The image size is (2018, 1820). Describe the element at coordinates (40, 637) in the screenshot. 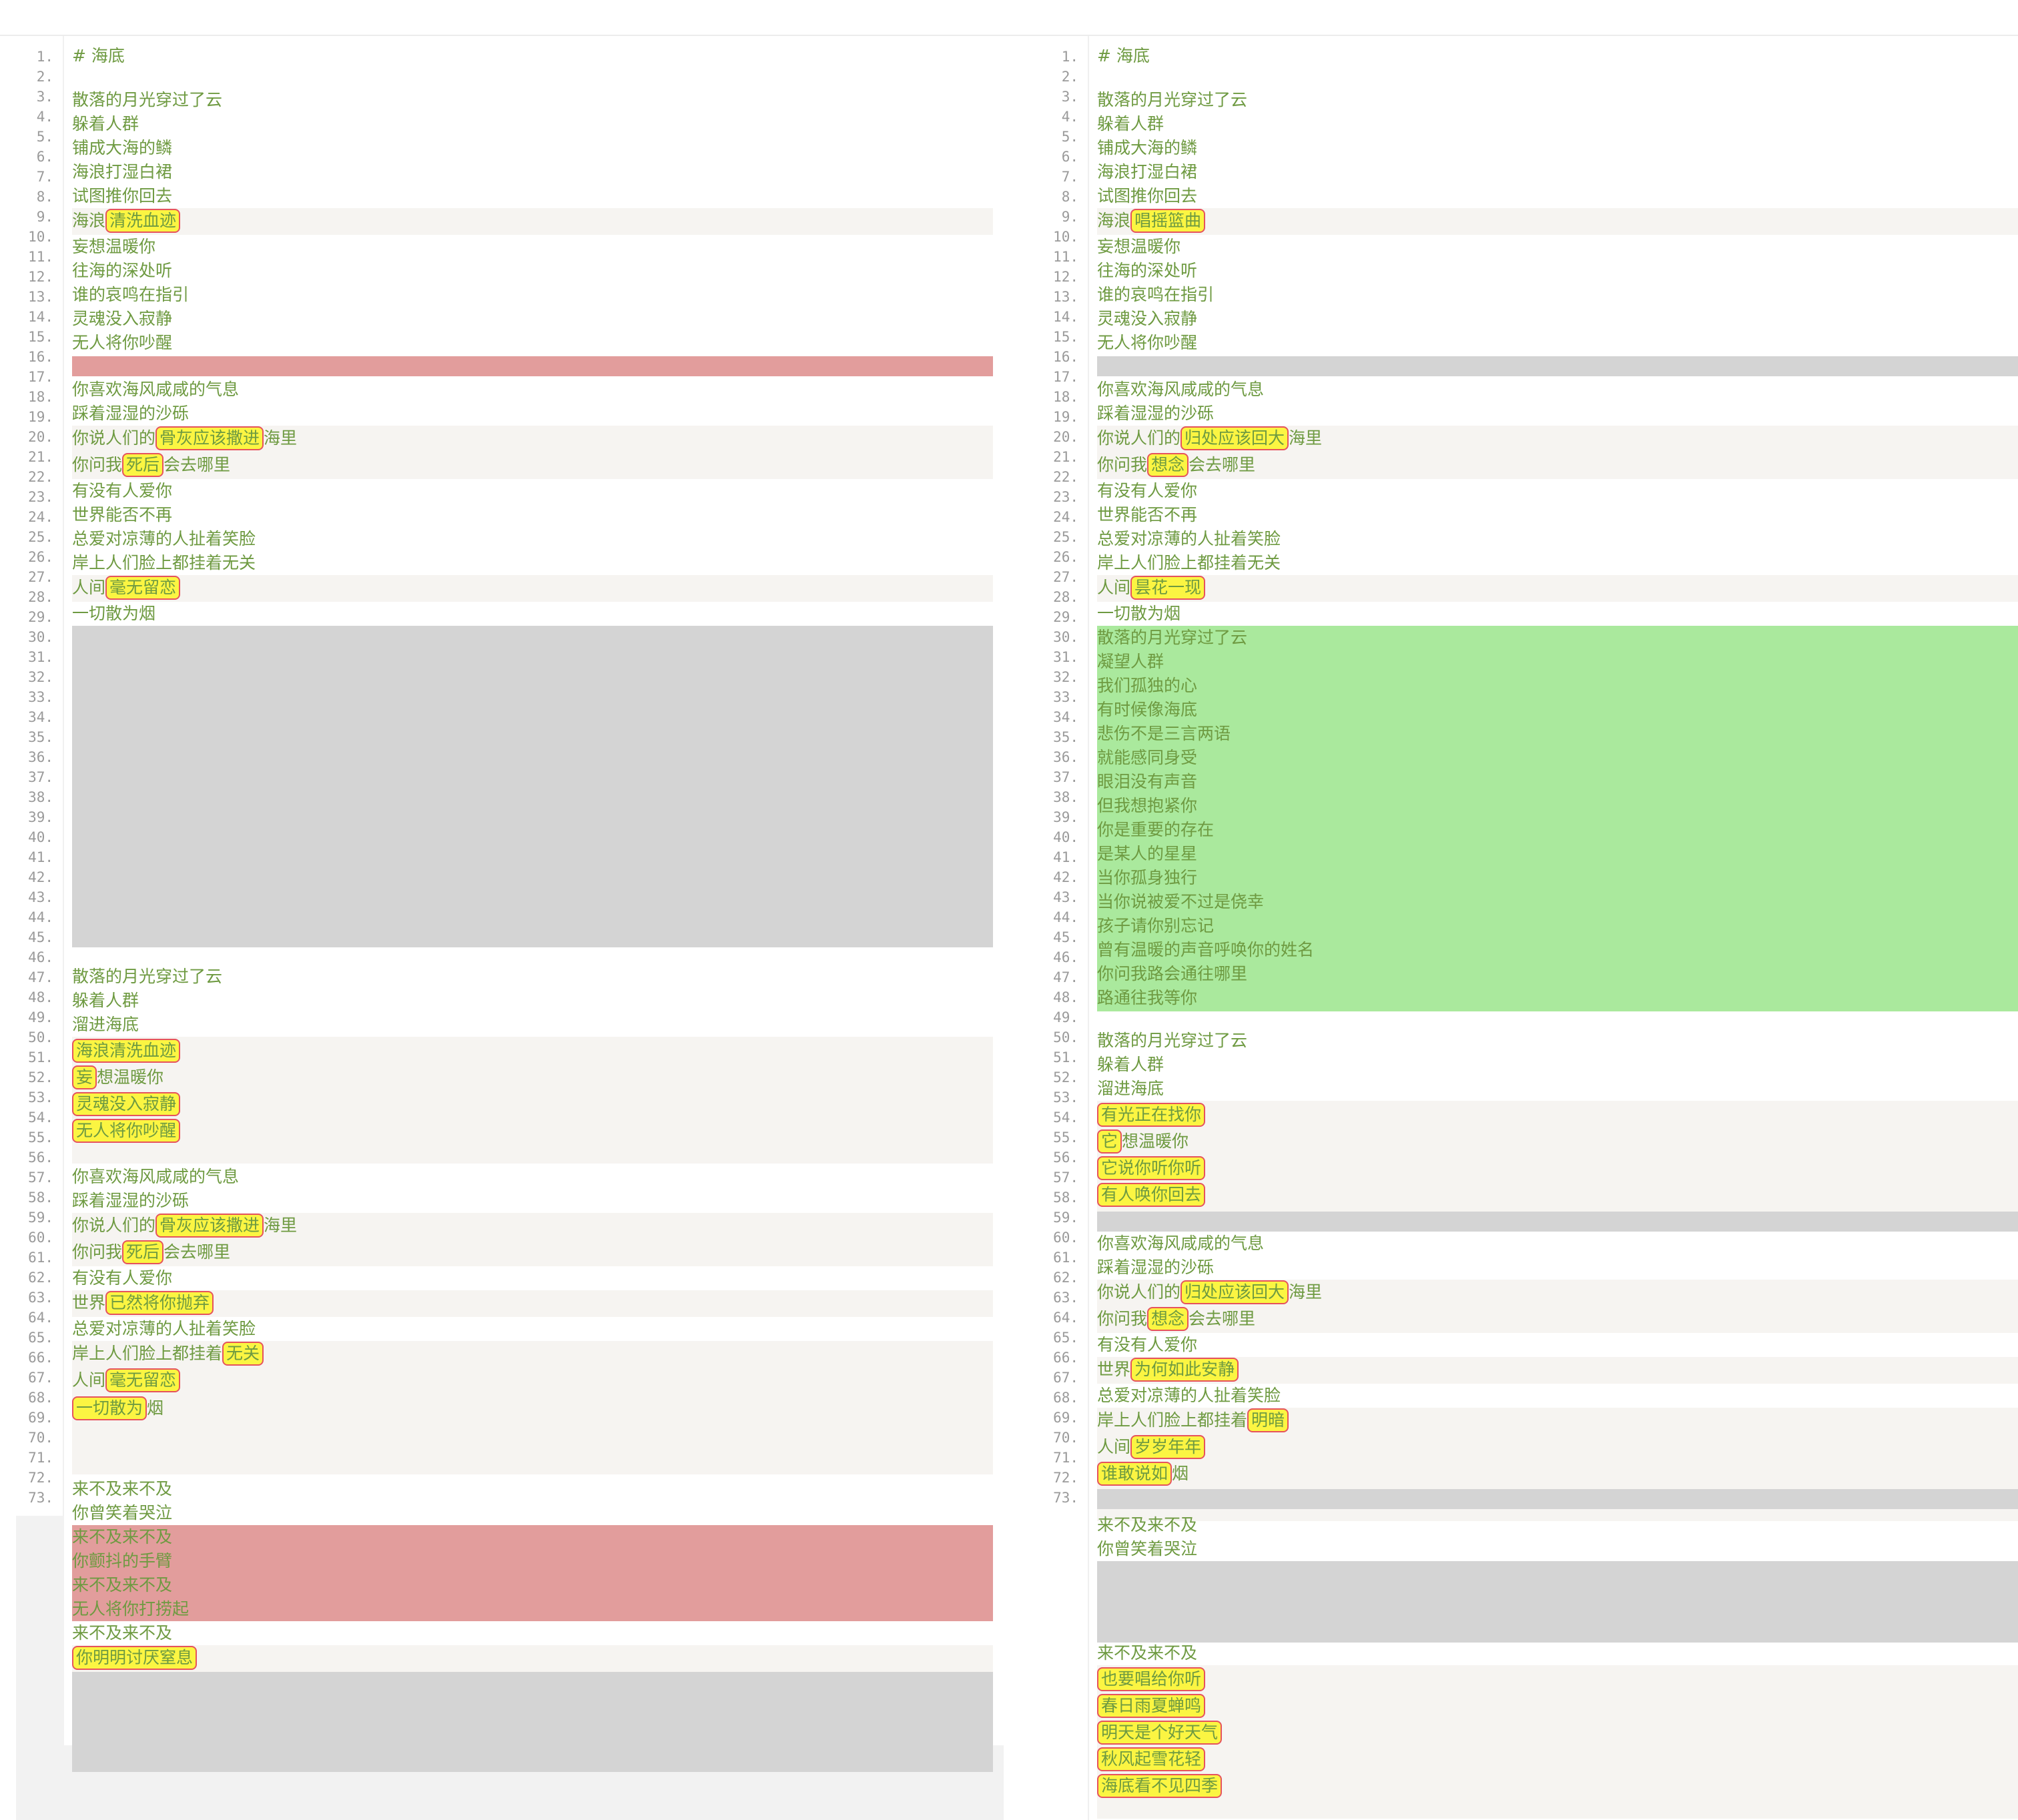

I see `line-number: 30.` at that location.